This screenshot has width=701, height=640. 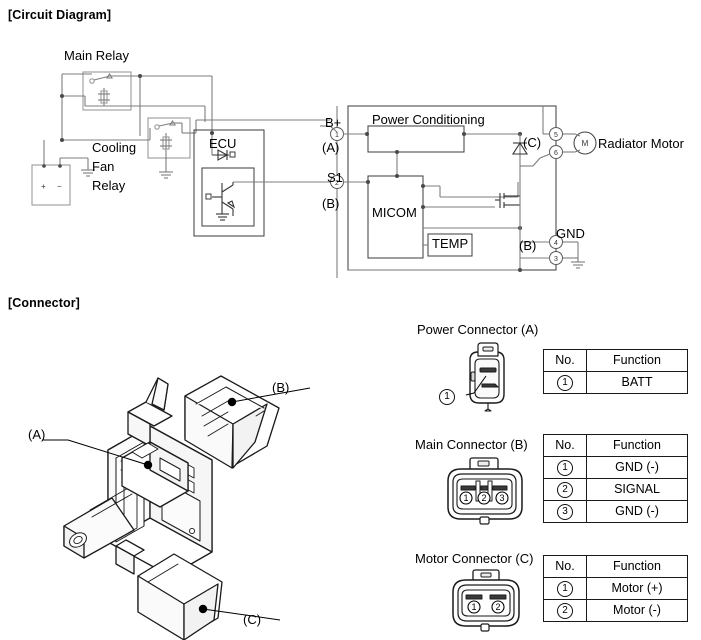 I want to click on svg-text: 3, so click(x=501, y=498).